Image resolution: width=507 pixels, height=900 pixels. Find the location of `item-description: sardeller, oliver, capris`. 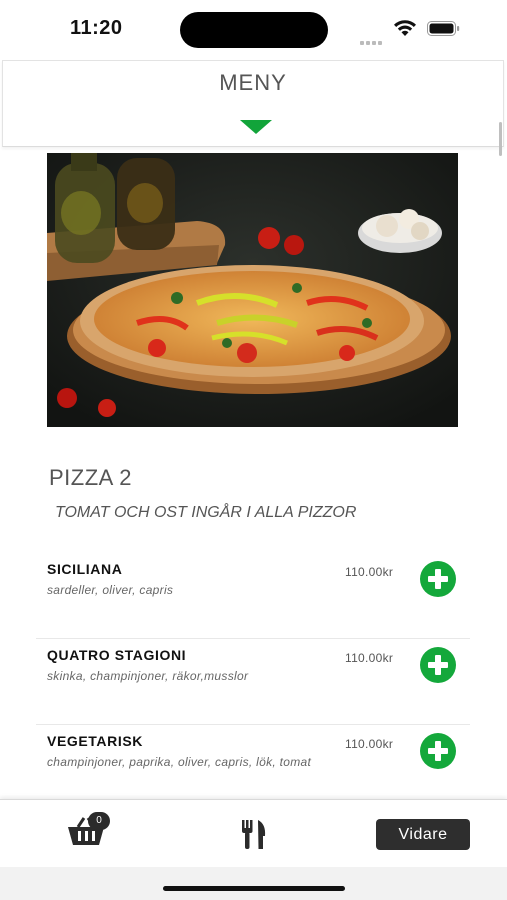

item-description: sardeller, oliver, capris is located at coordinates (110, 590).